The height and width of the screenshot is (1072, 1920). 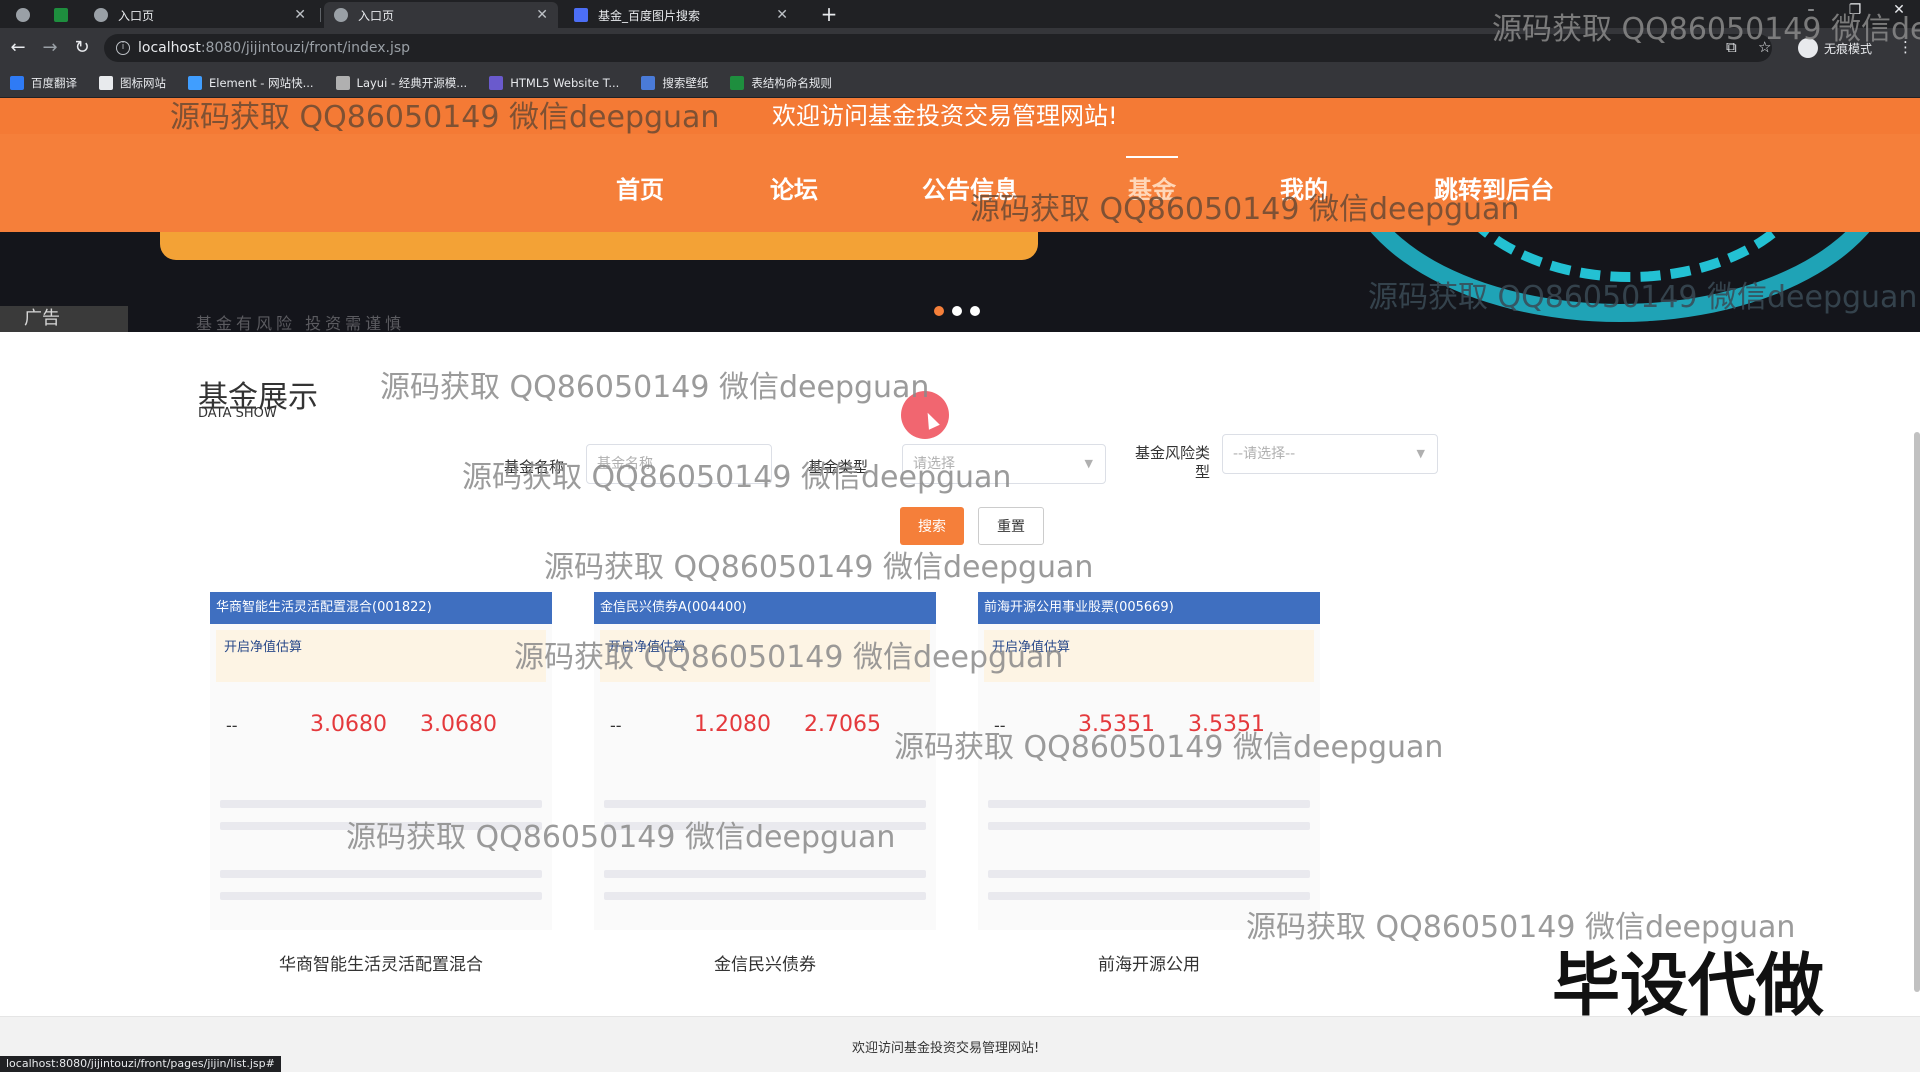 What do you see at coordinates (960, 282) in the screenshot?
I see `banner-carousel: 广告 基金有风险 投资需谨慎` at bounding box center [960, 282].